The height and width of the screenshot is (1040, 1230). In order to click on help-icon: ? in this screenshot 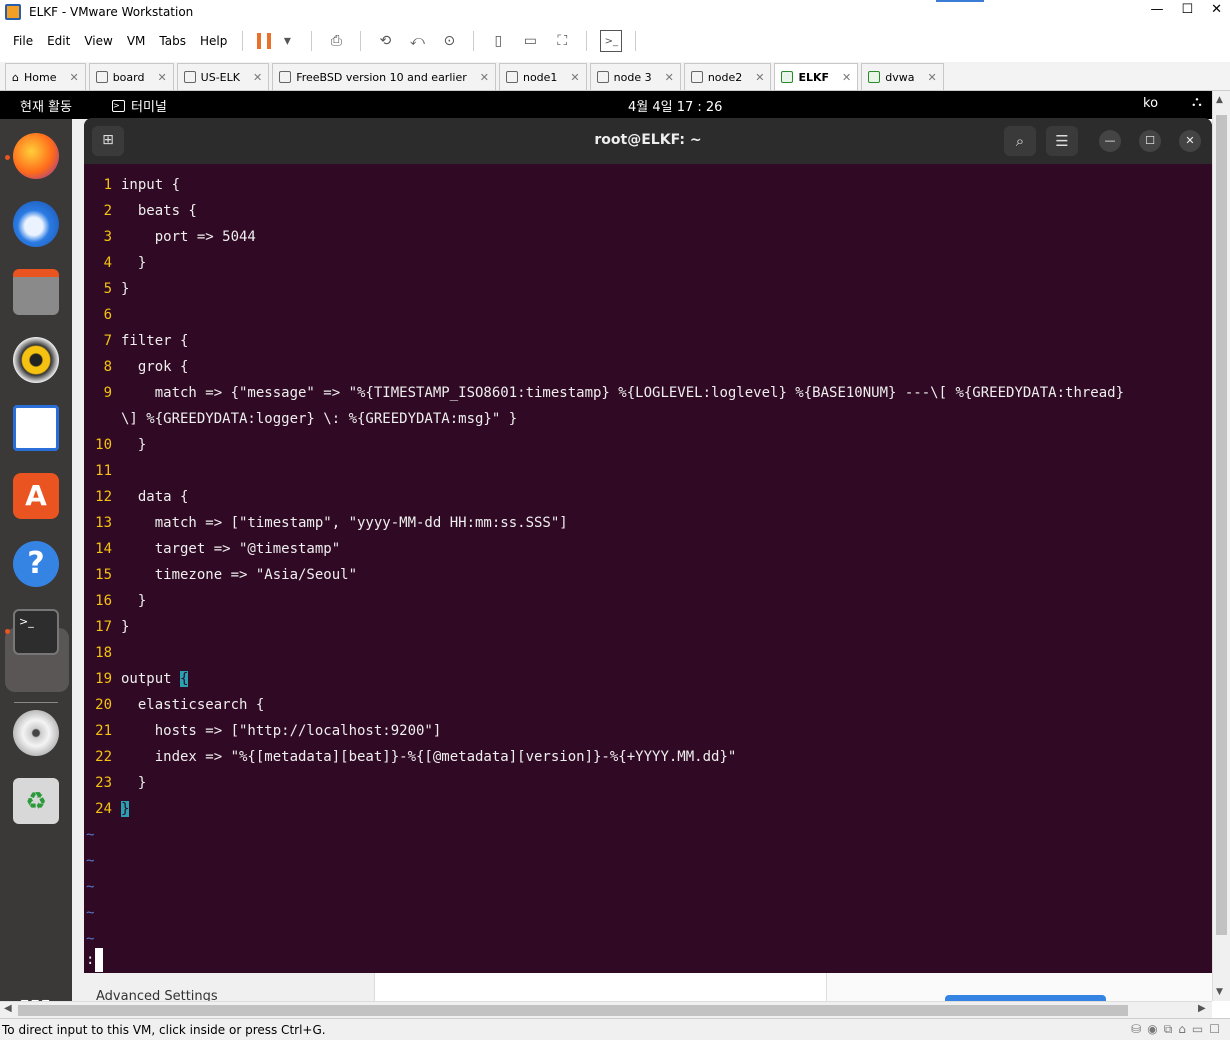, I will do `click(36, 564)`.